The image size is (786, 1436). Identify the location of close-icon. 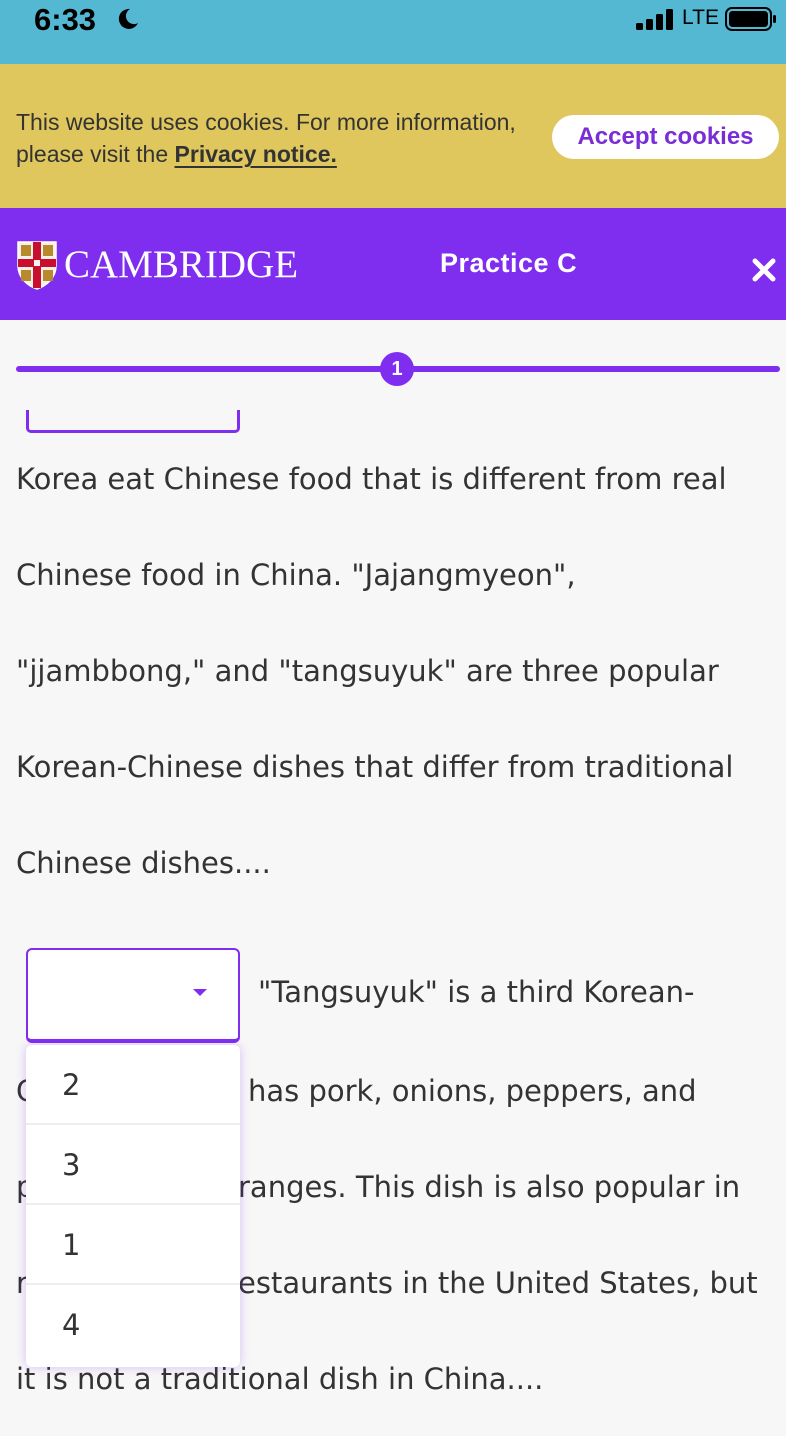
(764, 270).